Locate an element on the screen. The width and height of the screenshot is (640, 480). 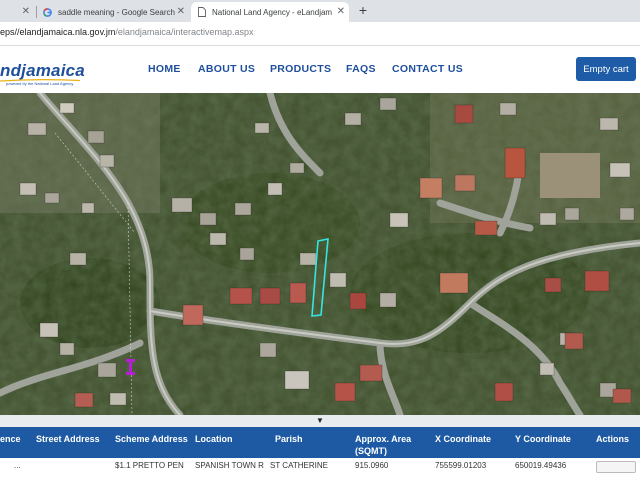
column-approx-area-unit: (SQMT) is located at coordinates (371, 451).